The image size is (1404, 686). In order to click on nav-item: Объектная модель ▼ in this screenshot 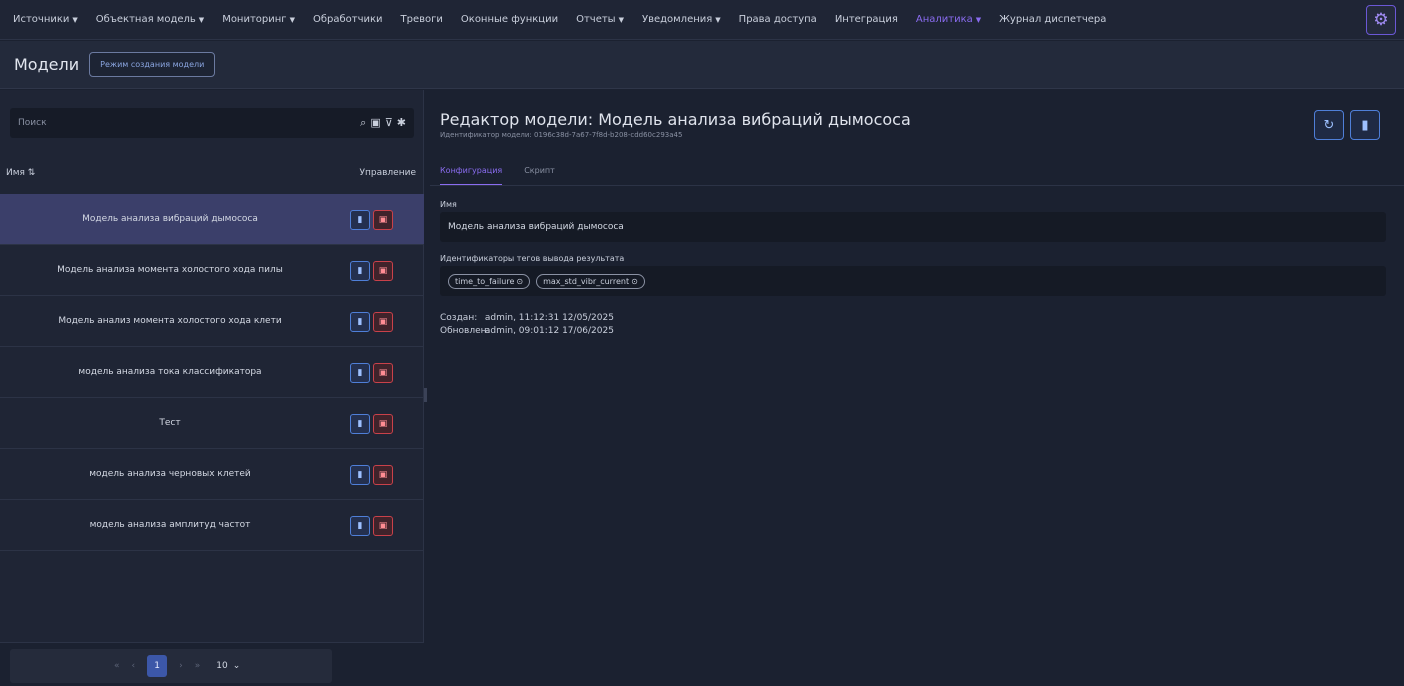, I will do `click(150, 20)`.